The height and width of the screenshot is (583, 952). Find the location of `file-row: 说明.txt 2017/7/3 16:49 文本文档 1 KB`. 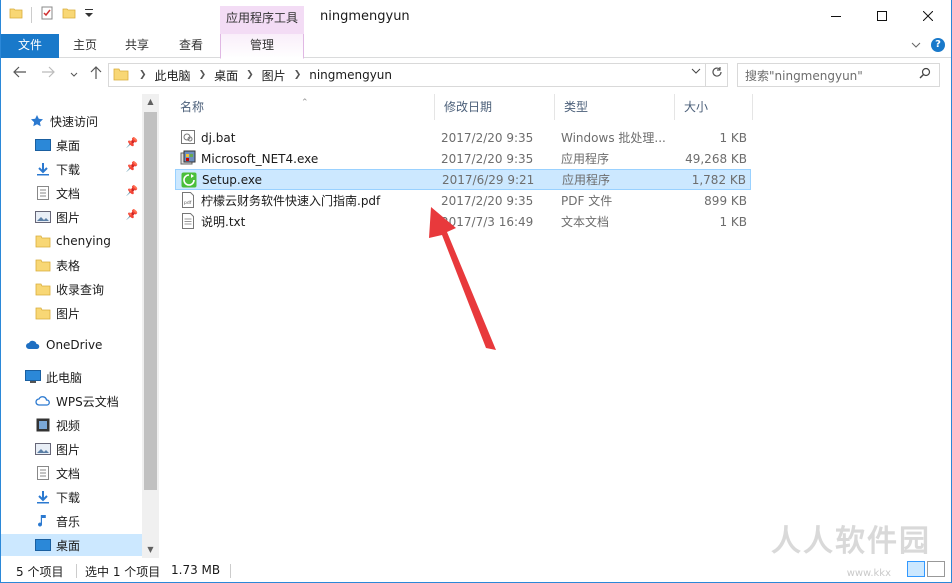

file-row: 说明.txt 2017/7/3 16:49 文本文档 1 KB is located at coordinates (463, 221).